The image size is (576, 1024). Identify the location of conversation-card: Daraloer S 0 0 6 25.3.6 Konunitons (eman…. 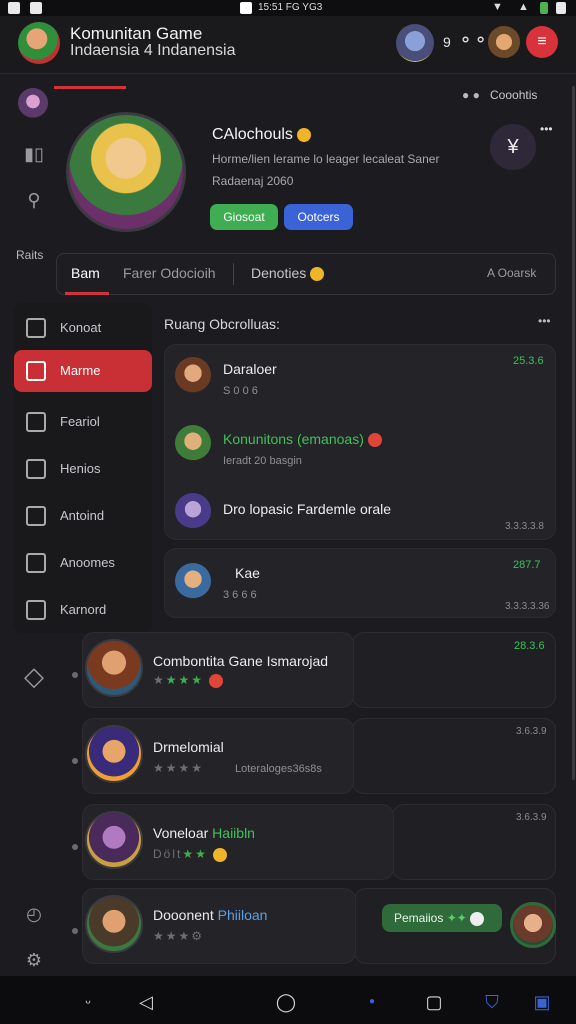
(360, 442).